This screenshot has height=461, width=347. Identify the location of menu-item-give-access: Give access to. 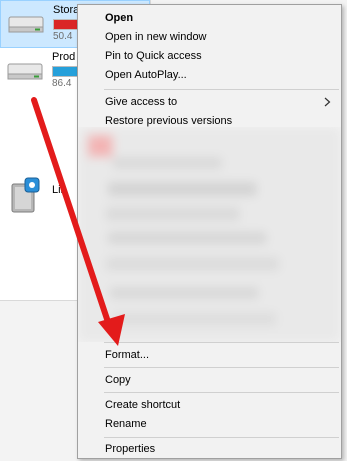
(209, 102).